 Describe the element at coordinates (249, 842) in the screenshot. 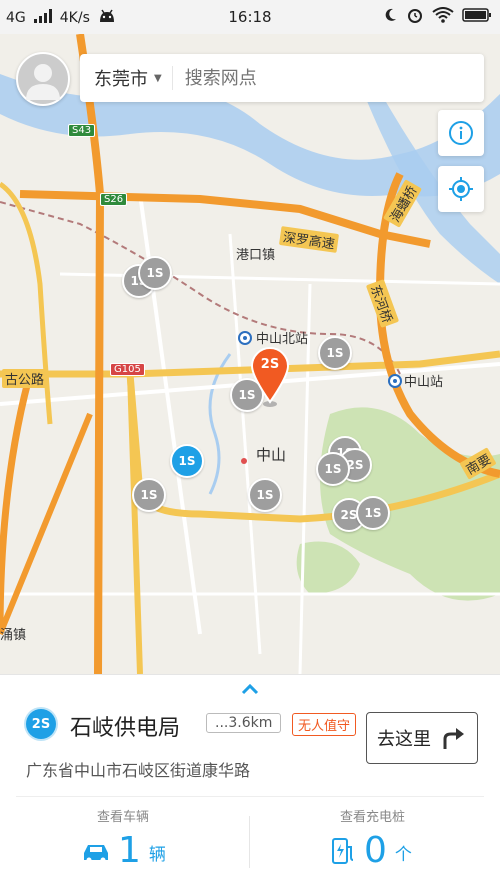

I see `stat-divider` at that location.